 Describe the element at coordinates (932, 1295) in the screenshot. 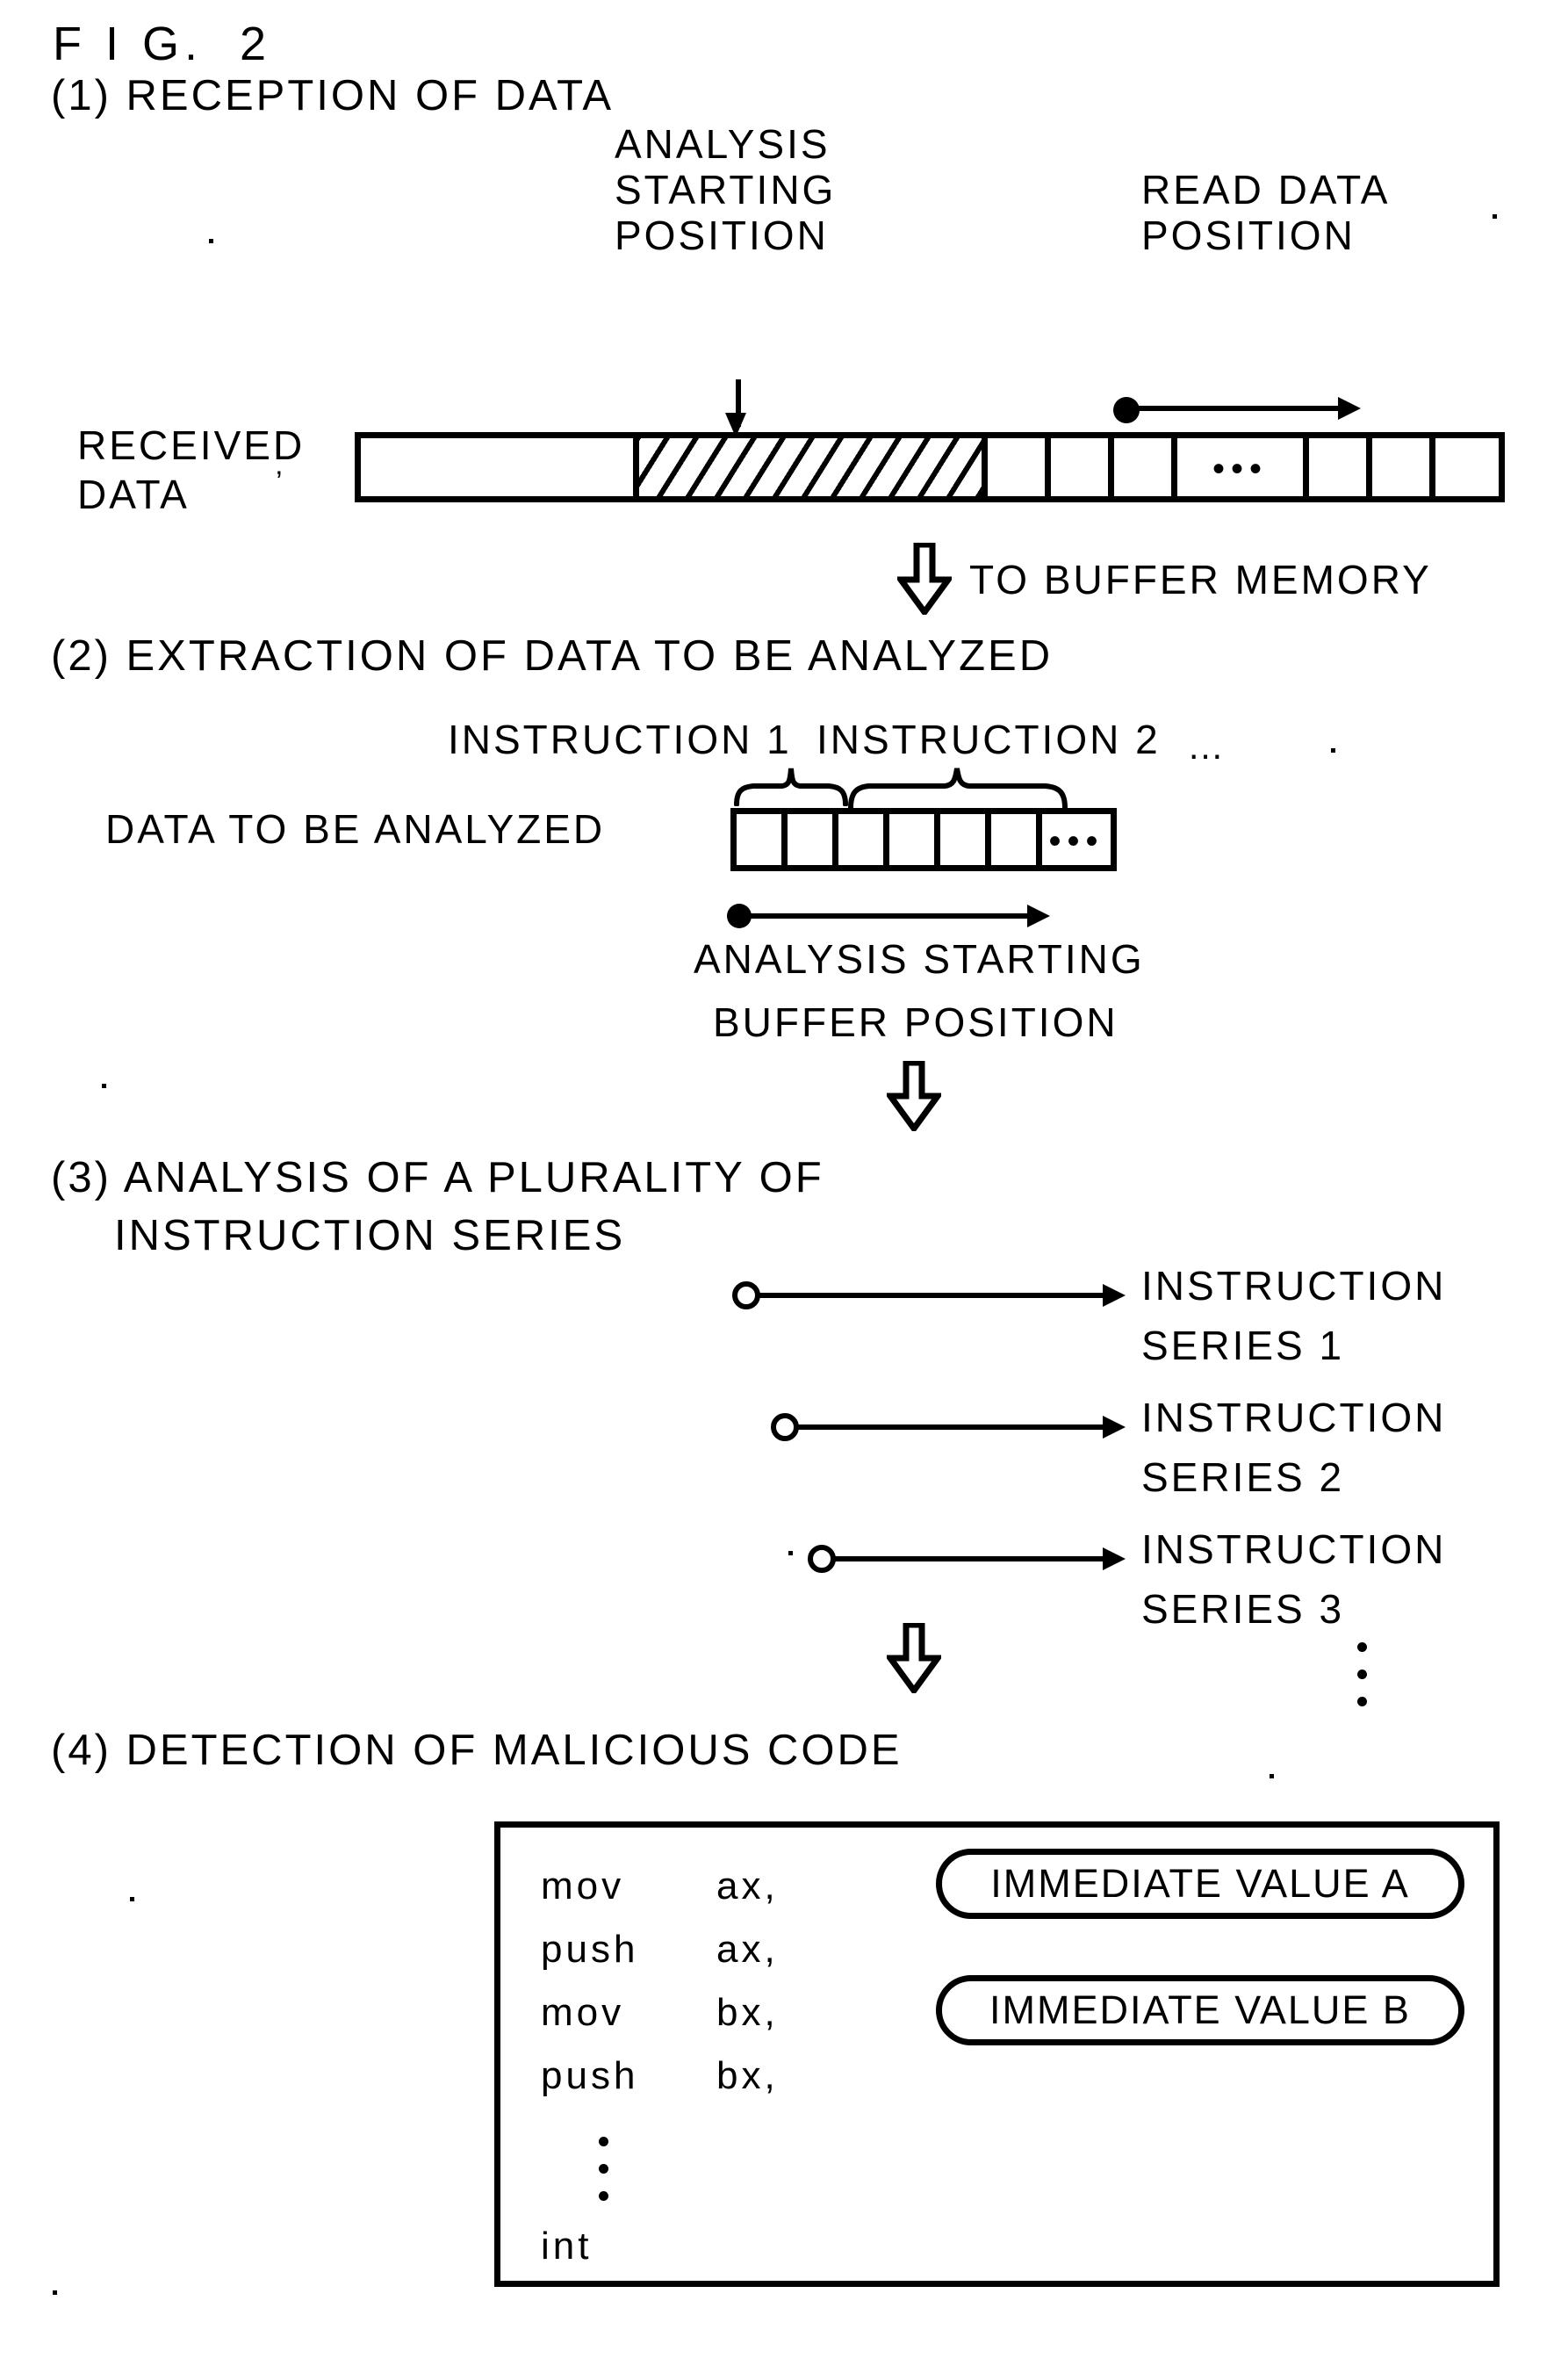

I see `instruction-series-1-arrow-line` at that location.